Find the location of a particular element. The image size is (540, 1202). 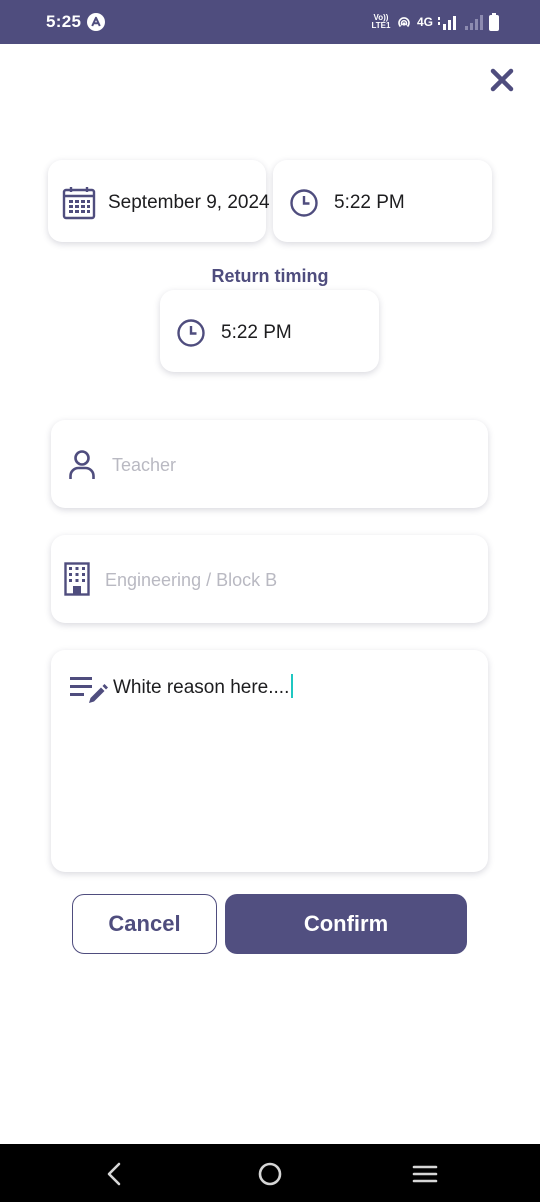

building-icon is located at coordinates (77, 579).